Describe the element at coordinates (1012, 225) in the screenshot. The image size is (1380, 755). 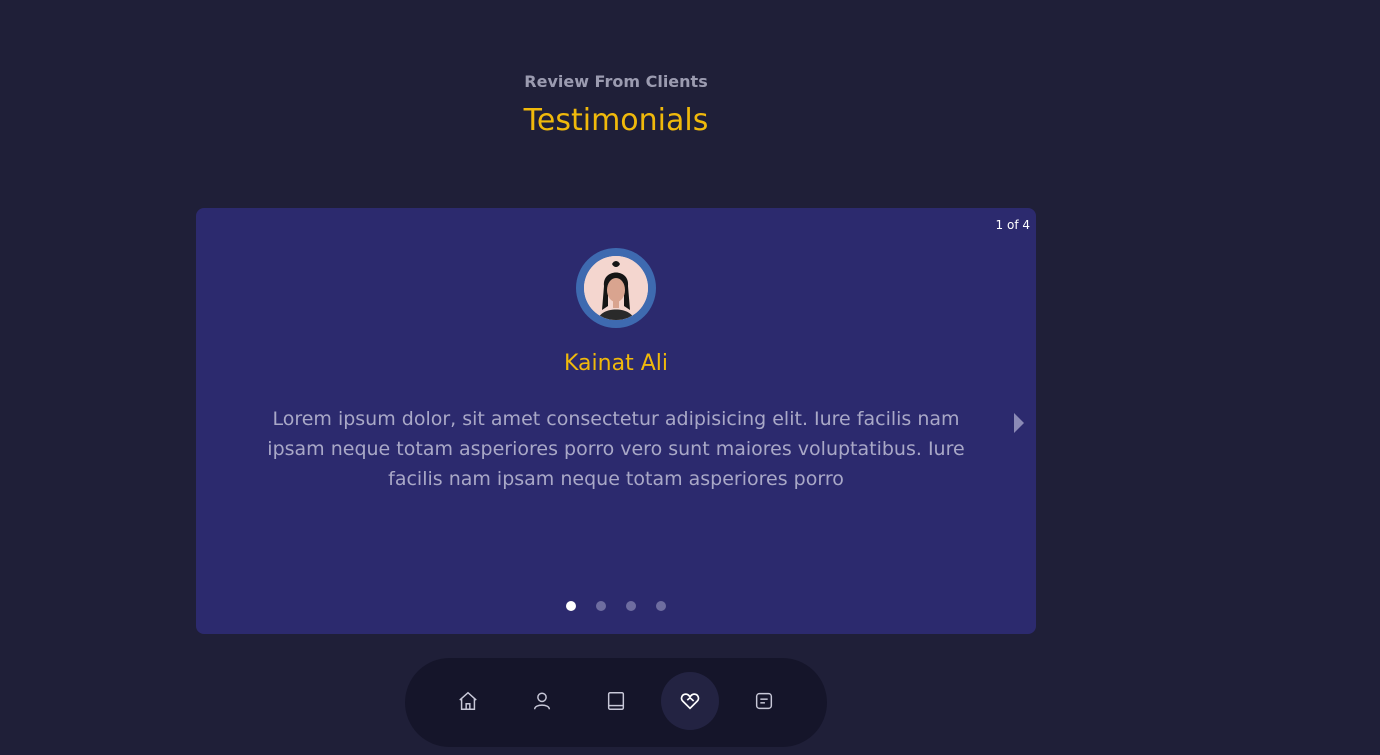
I see `slide-counter: 1 of 4` at that location.